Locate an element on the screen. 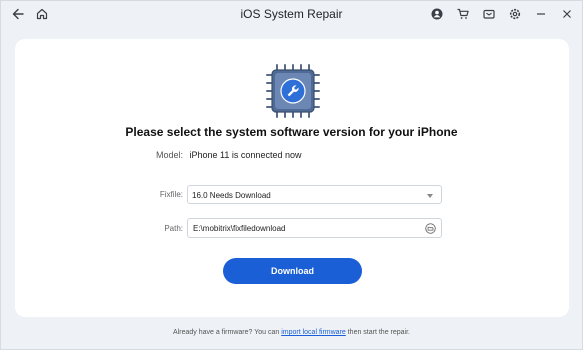  model-label: Model: is located at coordinates (170, 155).